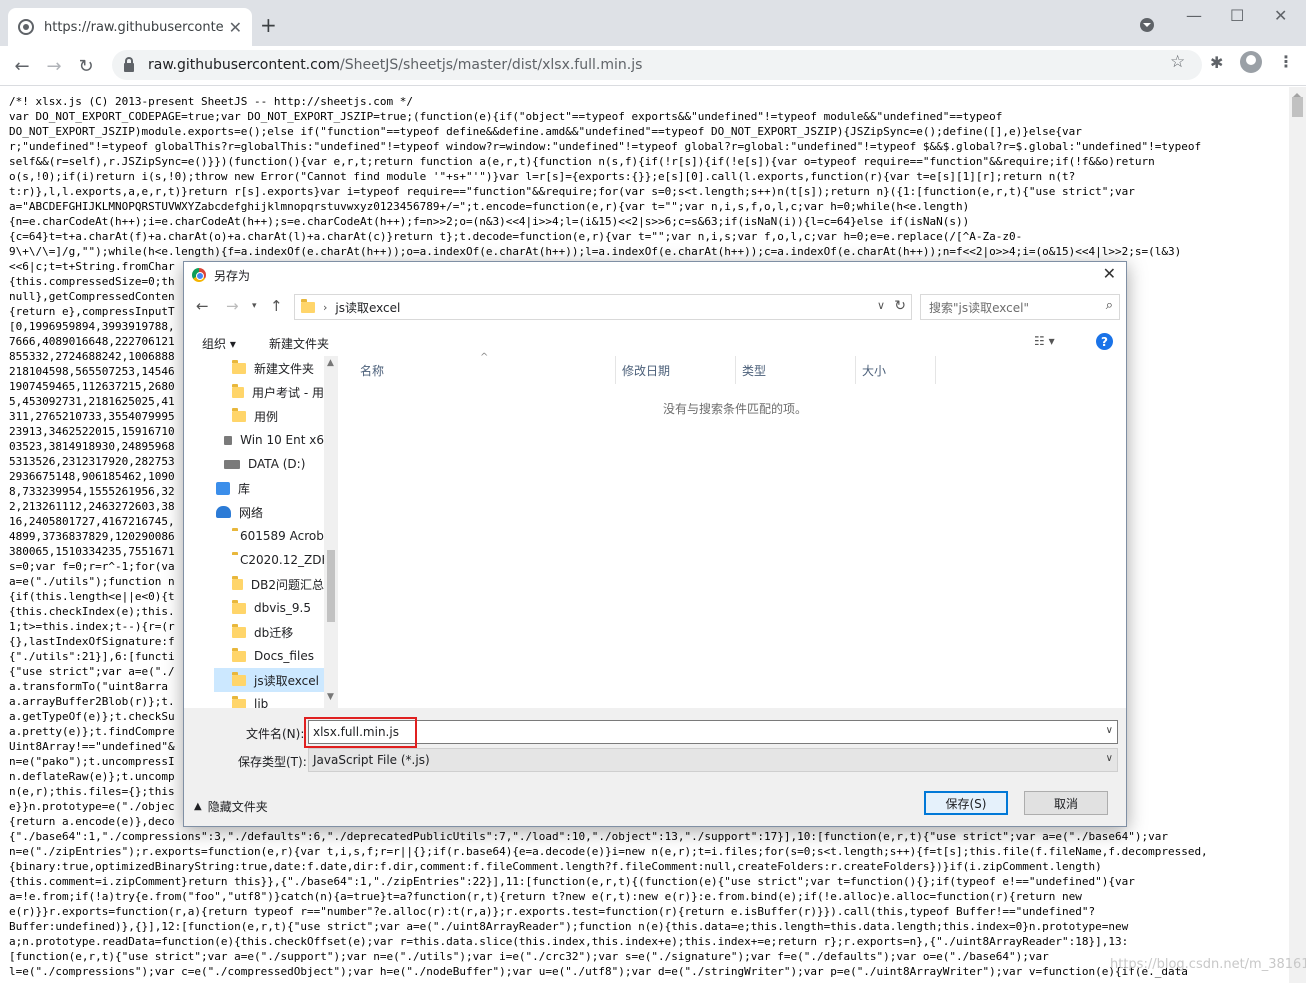 The height and width of the screenshot is (983, 1306). What do you see at coordinates (1297, 535) in the screenshot?
I see `page-scrollbar` at bounding box center [1297, 535].